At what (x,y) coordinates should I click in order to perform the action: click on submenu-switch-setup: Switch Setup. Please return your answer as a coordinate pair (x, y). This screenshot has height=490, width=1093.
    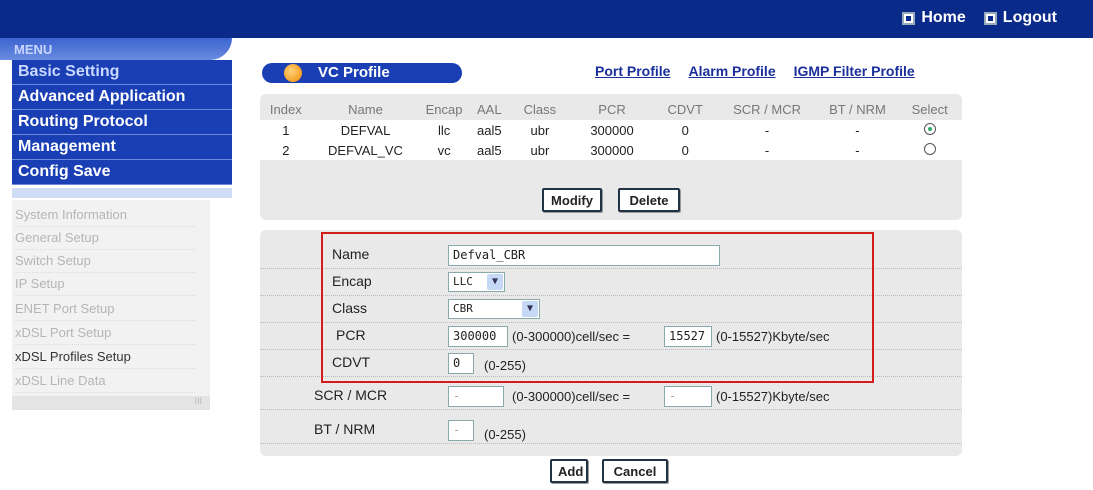
    Looking at the image, I should click on (105, 261).